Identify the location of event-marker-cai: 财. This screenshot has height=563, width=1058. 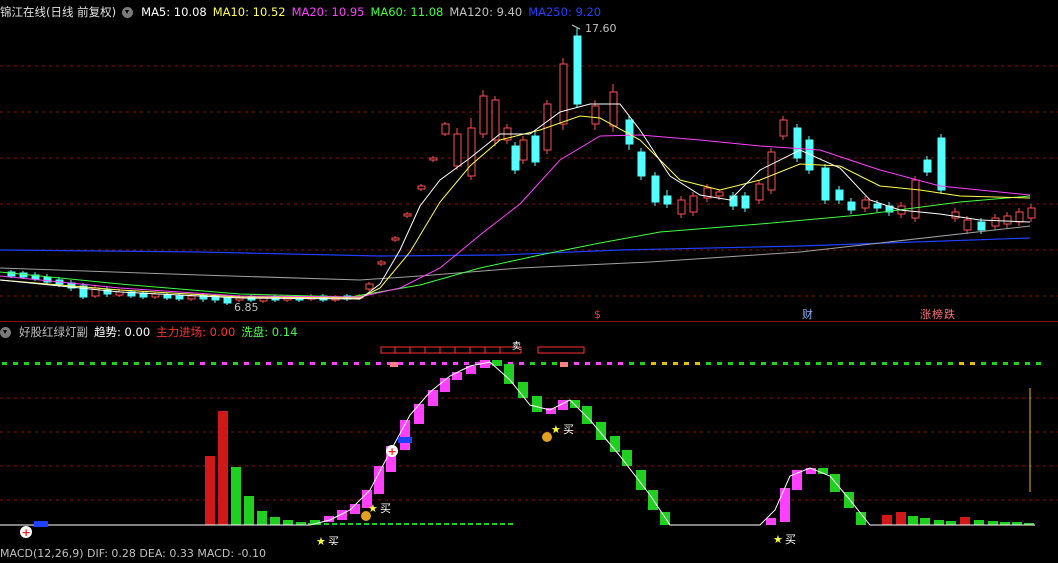
(807, 313).